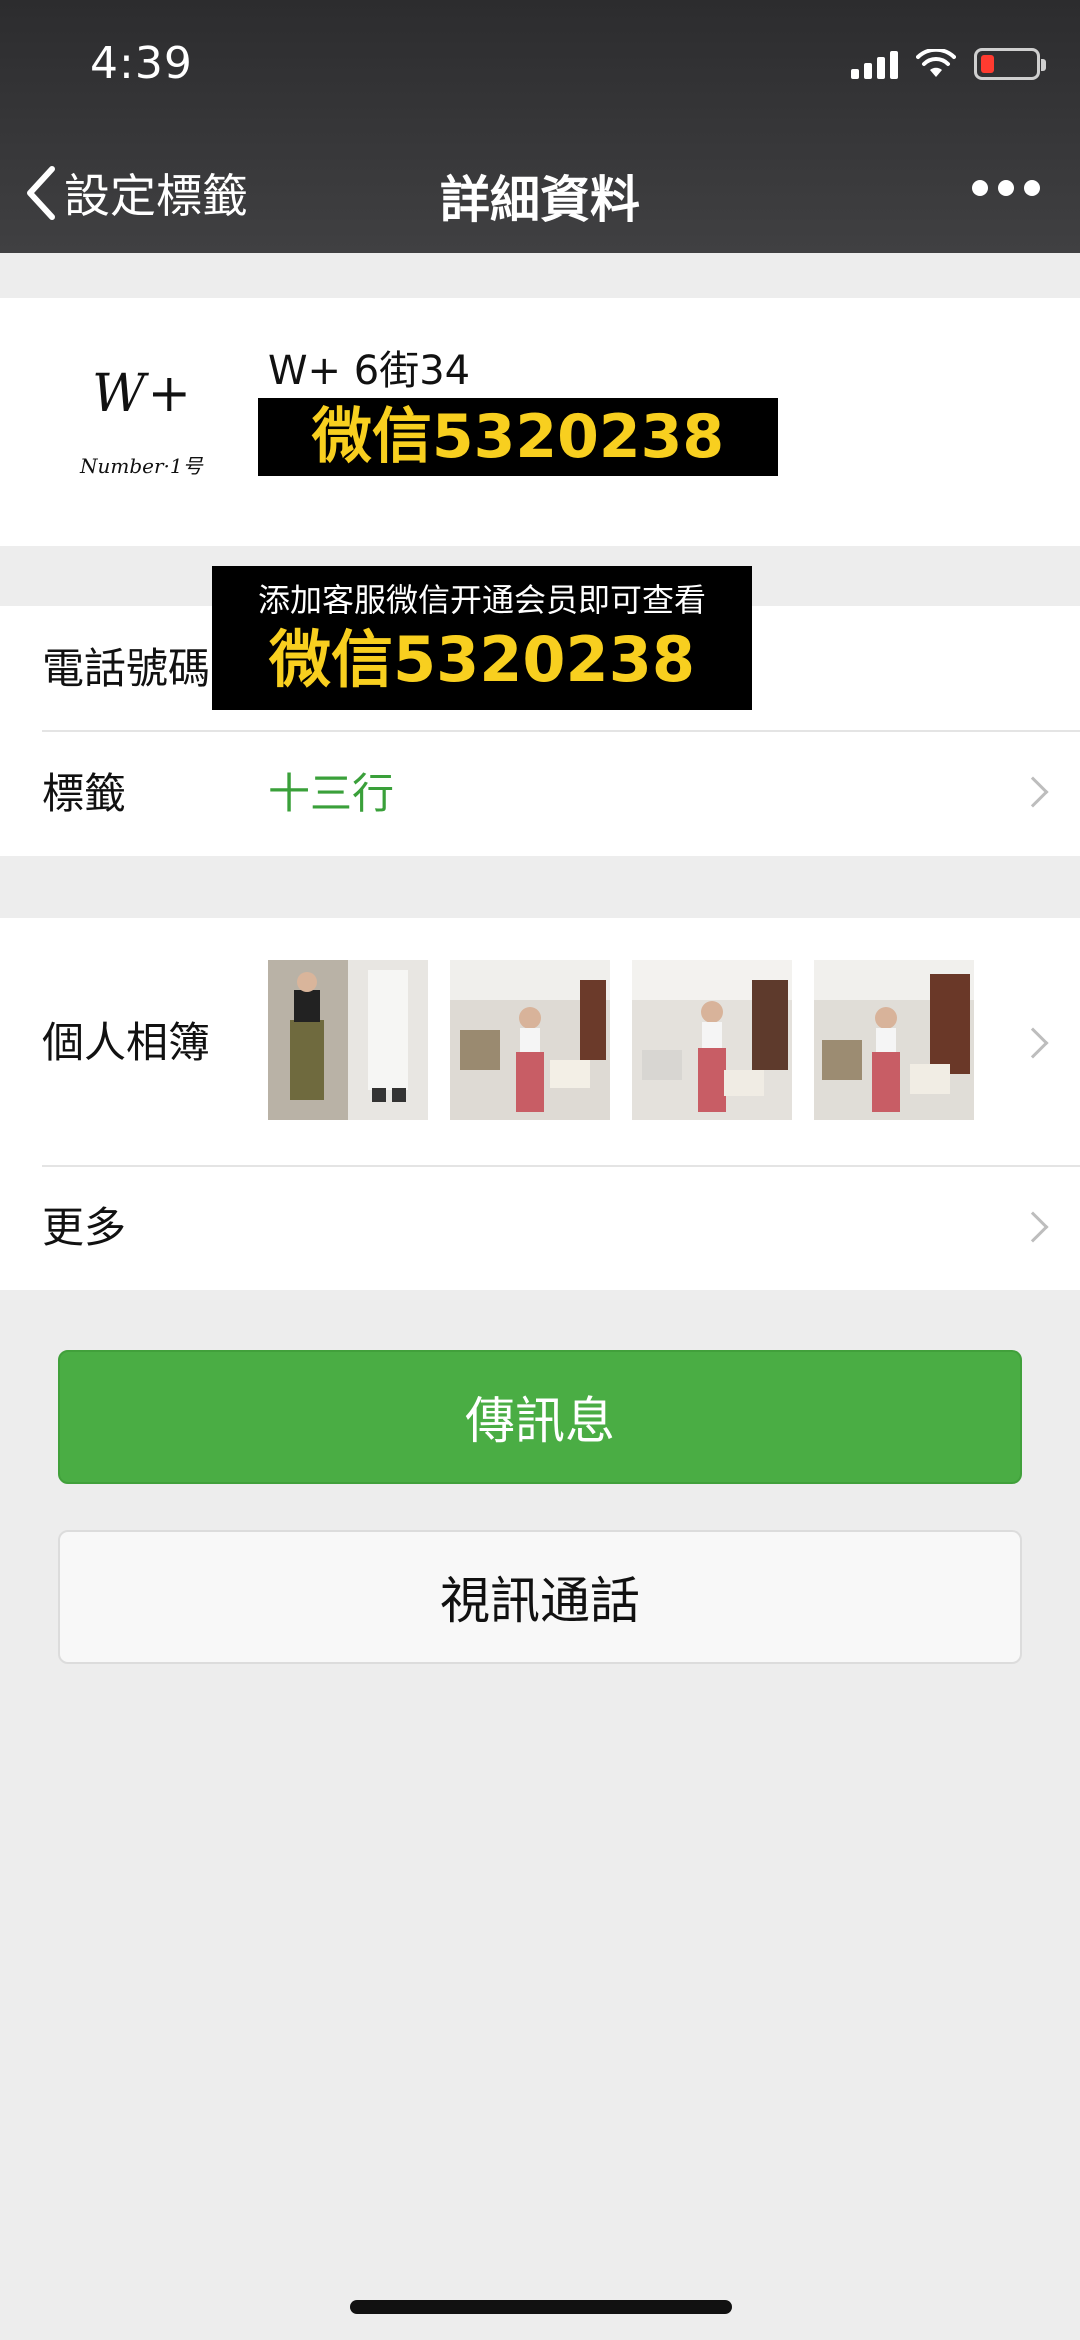  I want to click on contact-overlay-banner-2: 添加客服微信开通会员即可查看 微信5320238, so click(482, 638).